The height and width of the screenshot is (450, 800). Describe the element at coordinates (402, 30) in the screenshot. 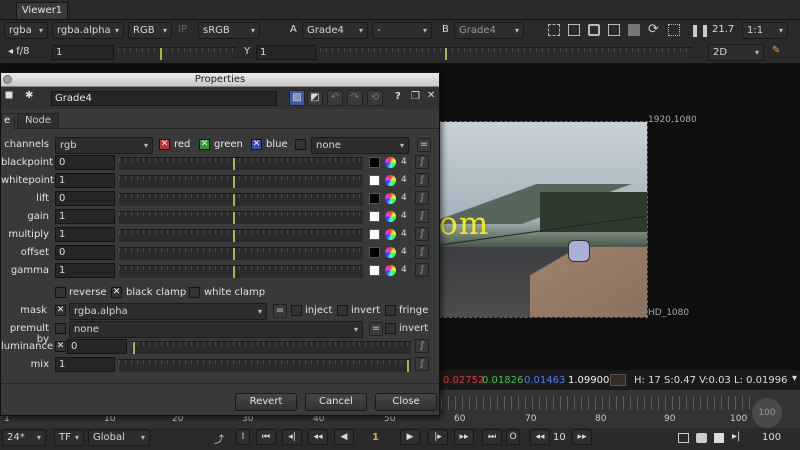

I see `compare-op-dropdown: - ▾` at that location.